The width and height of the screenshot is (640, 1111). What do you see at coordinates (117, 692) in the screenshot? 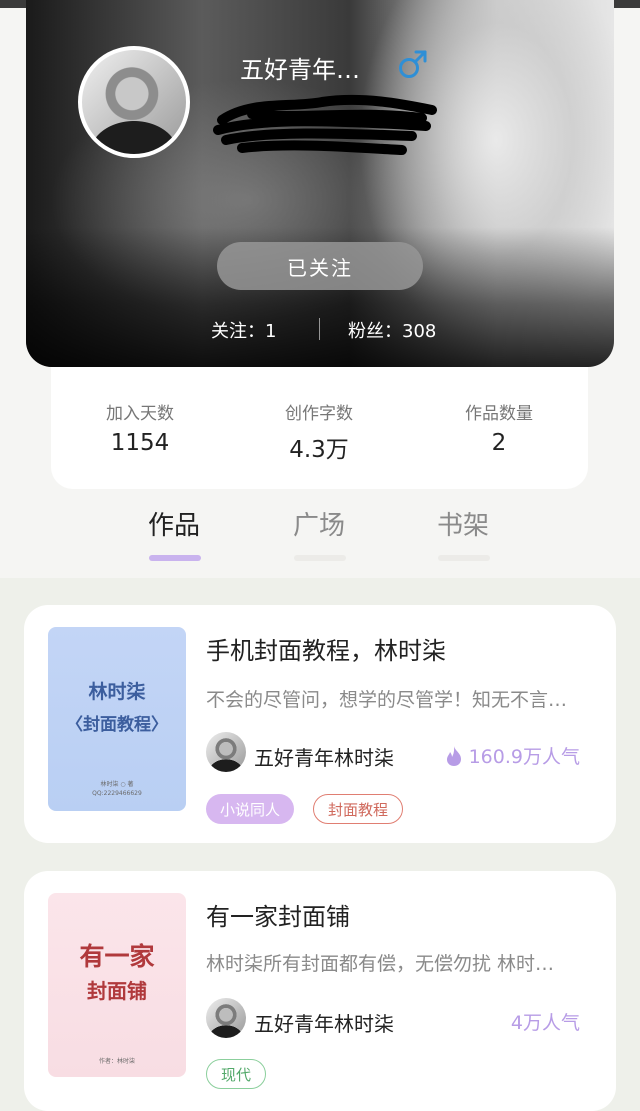
I see `cover-title: 林时柒` at bounding box center [117, 692].